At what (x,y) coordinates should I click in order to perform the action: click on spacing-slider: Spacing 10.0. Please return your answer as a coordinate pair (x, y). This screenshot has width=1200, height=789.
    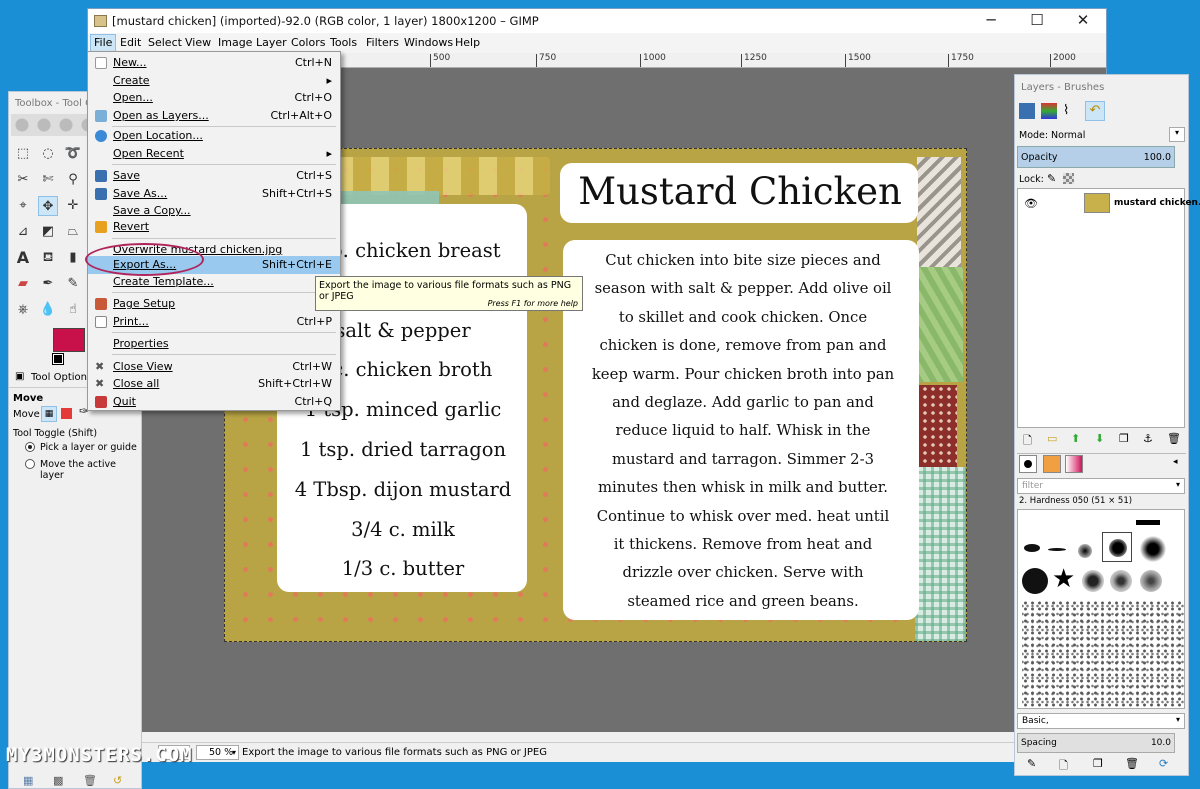
    Looking at the image, I should click on (1096, 743).